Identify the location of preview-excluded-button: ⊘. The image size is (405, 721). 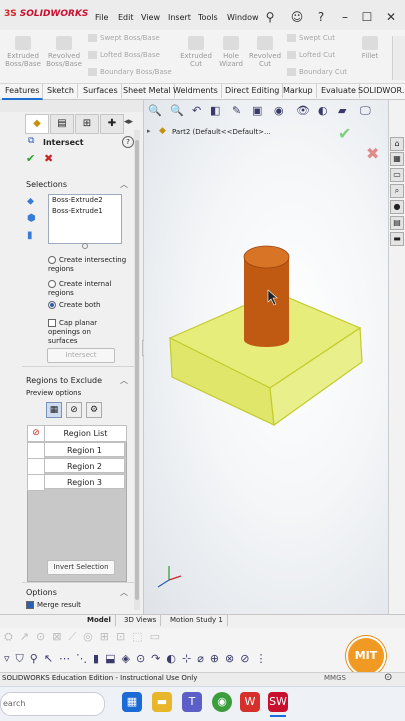
(74, 410).